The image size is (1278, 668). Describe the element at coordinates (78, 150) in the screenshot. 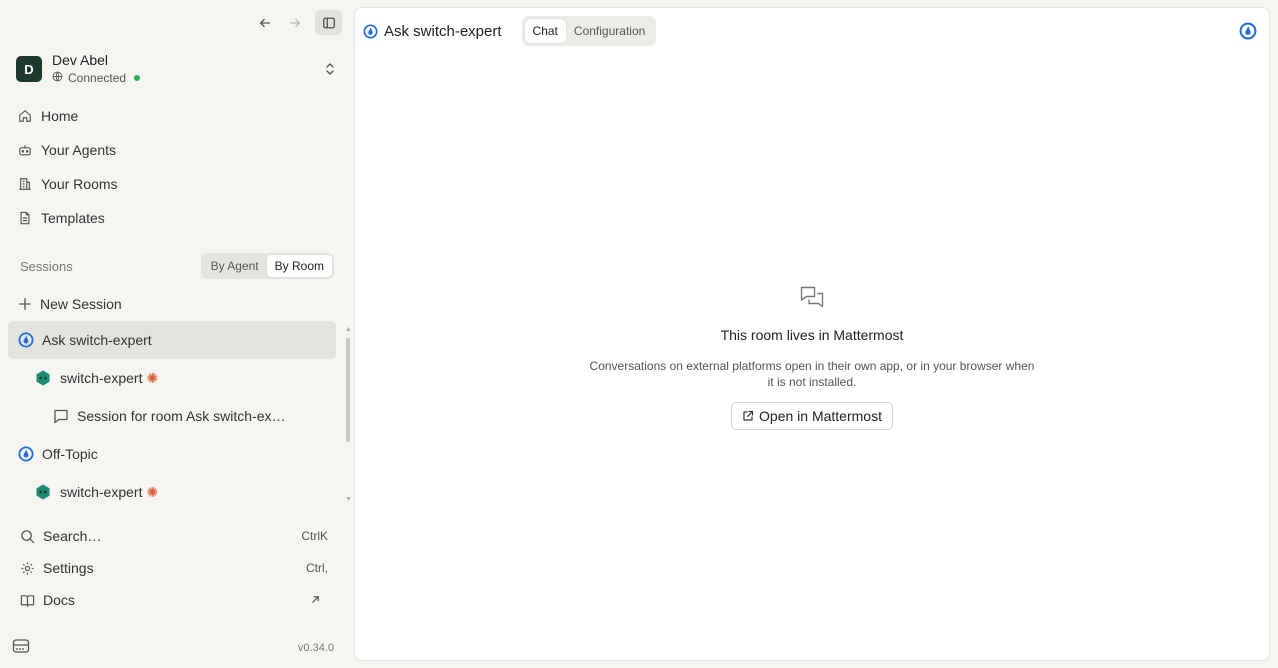

I see `nav-item-label: Your Agents` at that location.